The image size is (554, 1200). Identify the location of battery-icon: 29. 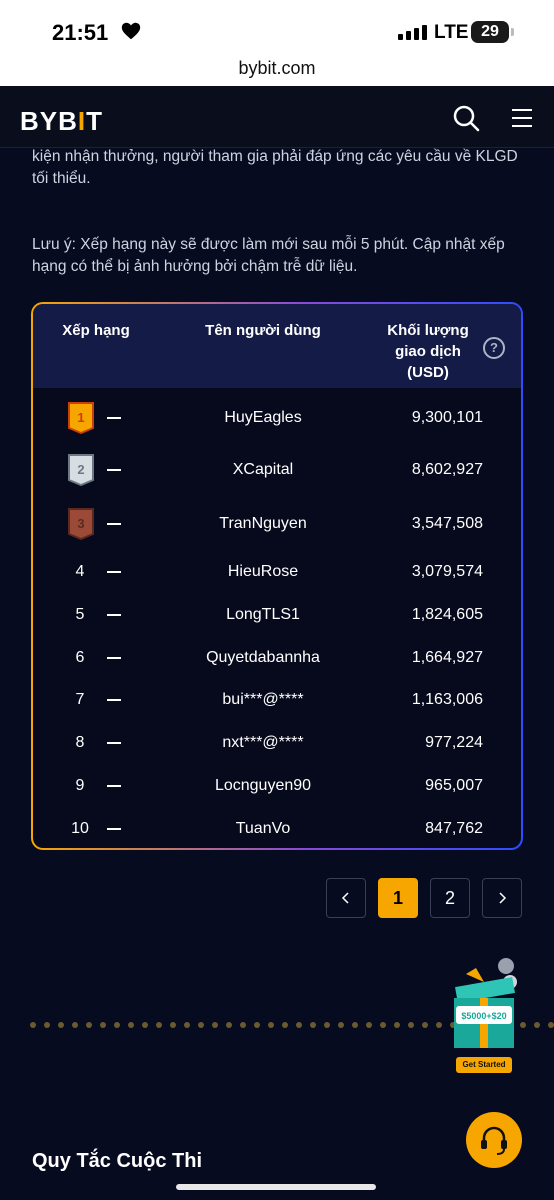
(490, 32).